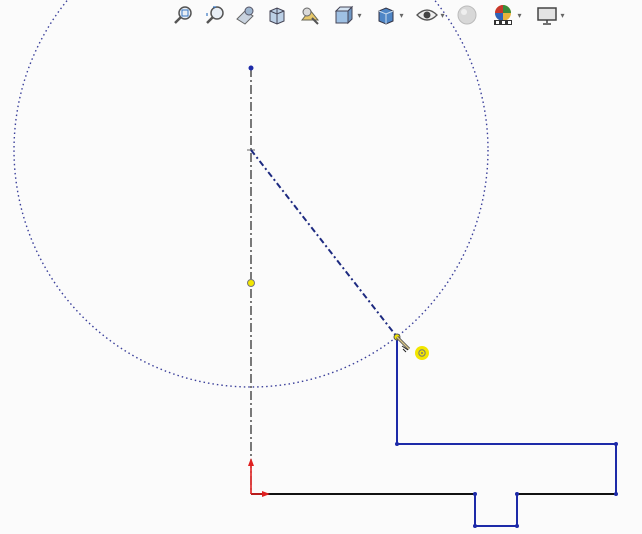  I want to click on heads-up-view-toolbar: ▾ ▾ ▾ ▾ ▾, so click(373, 16).